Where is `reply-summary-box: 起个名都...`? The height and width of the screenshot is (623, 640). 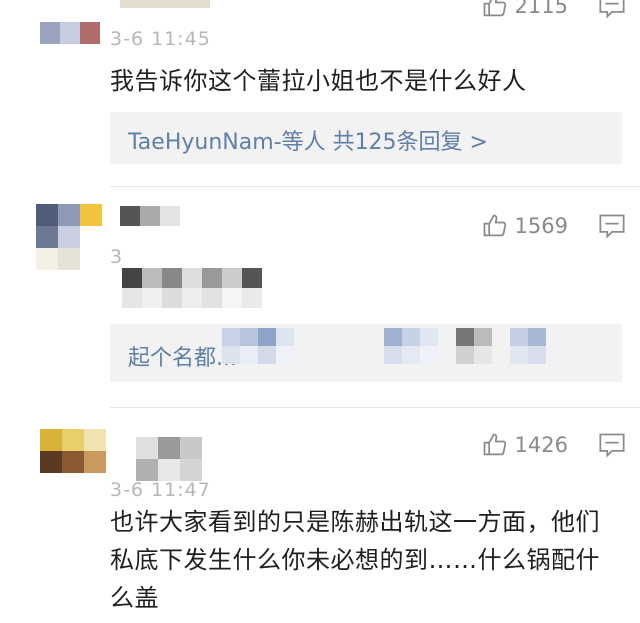 reply-summary-box: 起个名都... is located at coordinates (366, 353).